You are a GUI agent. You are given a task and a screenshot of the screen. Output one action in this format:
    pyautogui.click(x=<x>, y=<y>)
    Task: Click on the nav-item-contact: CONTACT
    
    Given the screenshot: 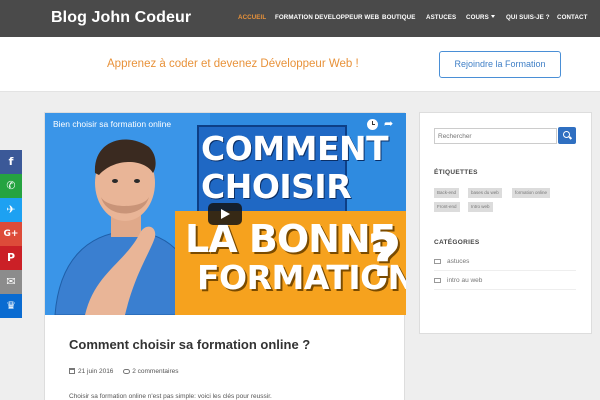 What is the action you would take?
    pyautogui.click(x=572, y=17)
    